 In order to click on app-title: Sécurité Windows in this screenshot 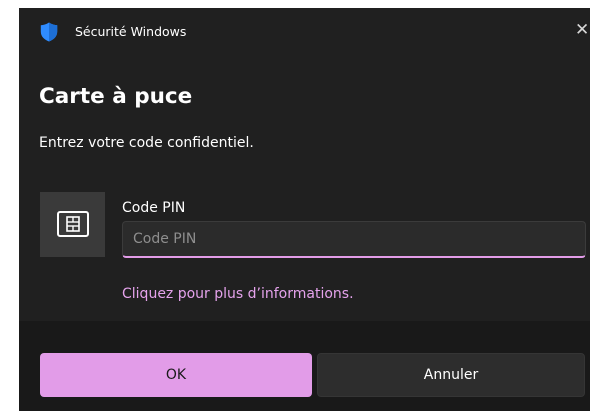, I will do `click(131, 31)`.